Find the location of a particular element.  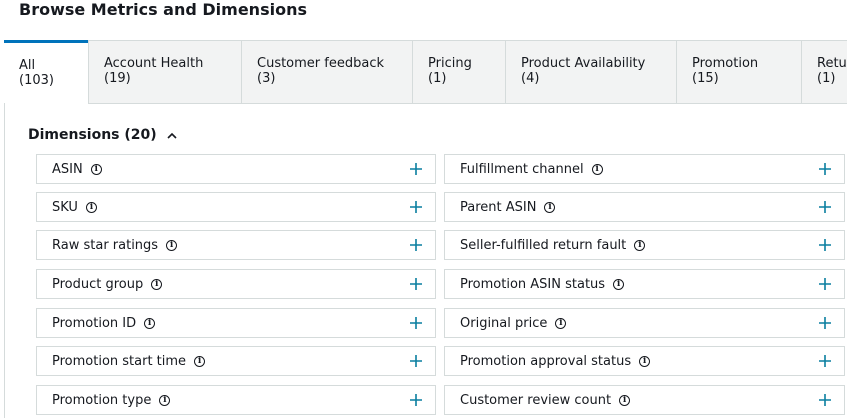

dimension-label: Raw star ratings is located at coordinates (105, 245).